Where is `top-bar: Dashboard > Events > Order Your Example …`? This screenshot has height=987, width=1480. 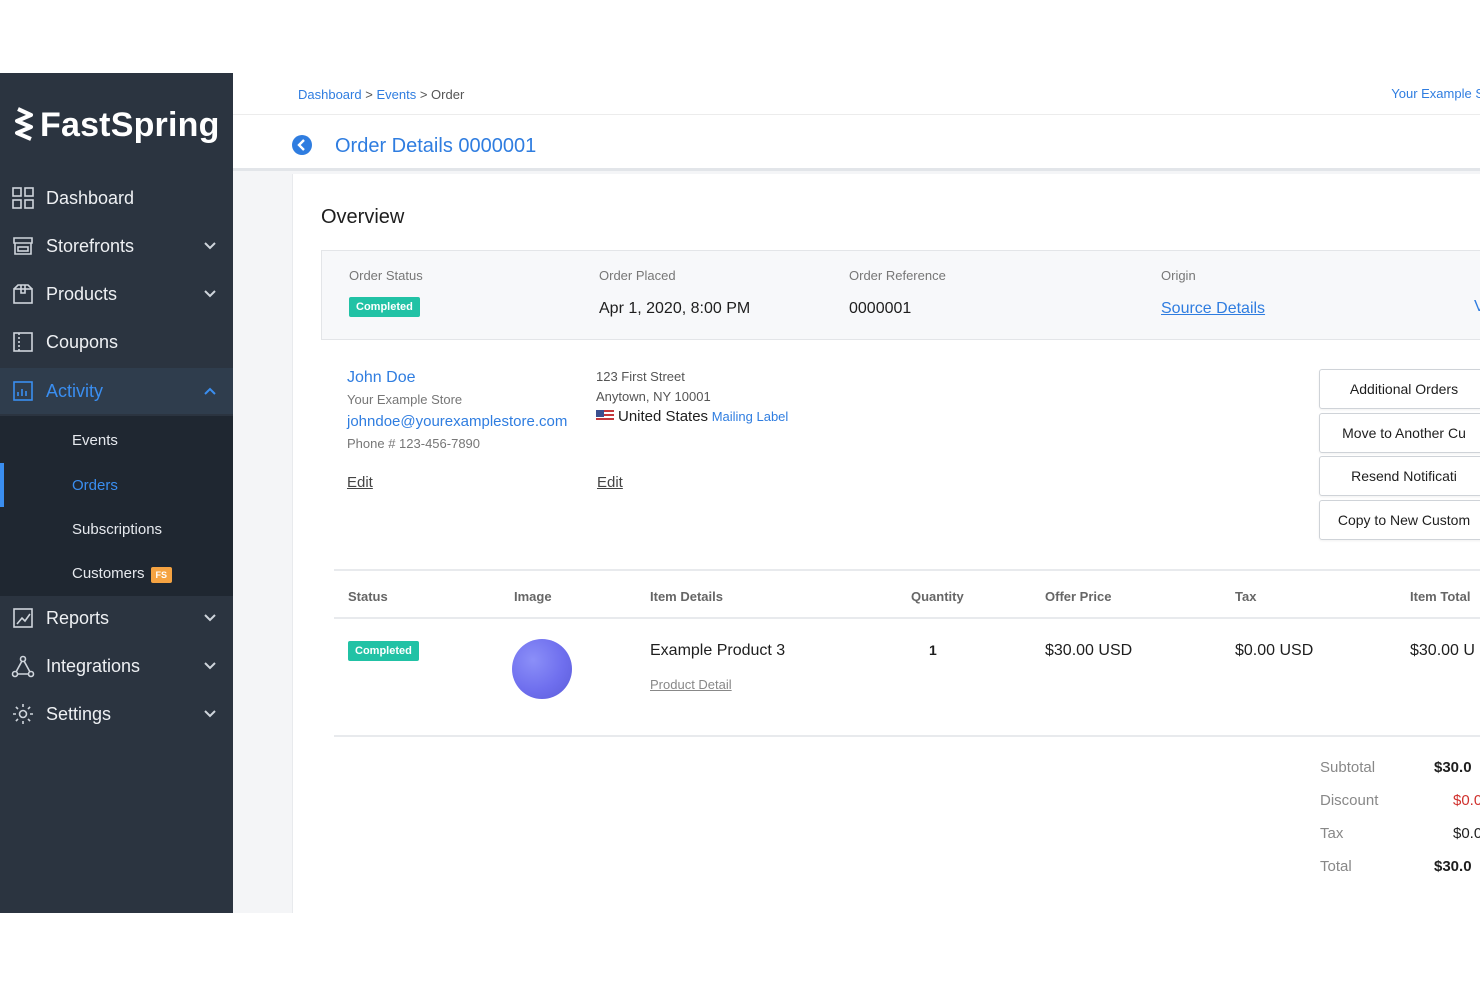
top-bar: Dashboard > Events > Order Your Example … is located at coordinates (856, 94).